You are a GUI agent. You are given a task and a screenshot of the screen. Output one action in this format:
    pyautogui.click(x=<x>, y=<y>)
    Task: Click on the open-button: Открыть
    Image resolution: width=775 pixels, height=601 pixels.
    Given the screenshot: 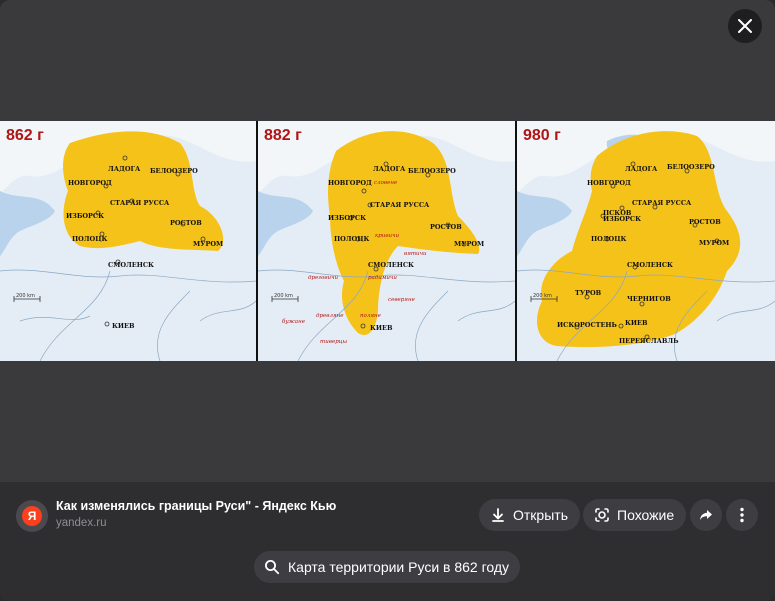 What is the action you would take?
    pyautogui.click(x=529, y=515)
    